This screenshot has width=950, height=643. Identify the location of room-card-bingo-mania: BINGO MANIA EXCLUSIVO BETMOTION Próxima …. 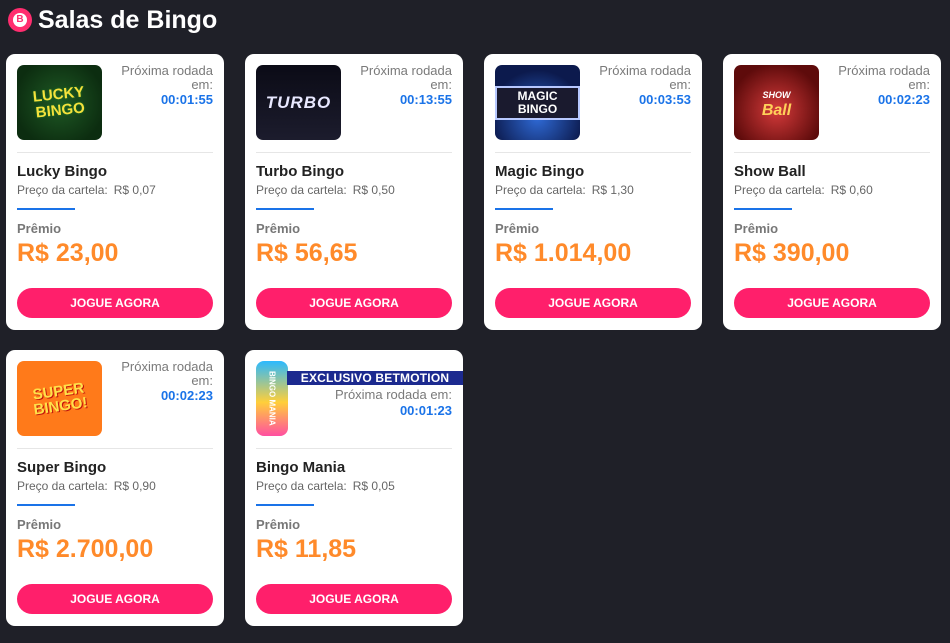
(354, 488).